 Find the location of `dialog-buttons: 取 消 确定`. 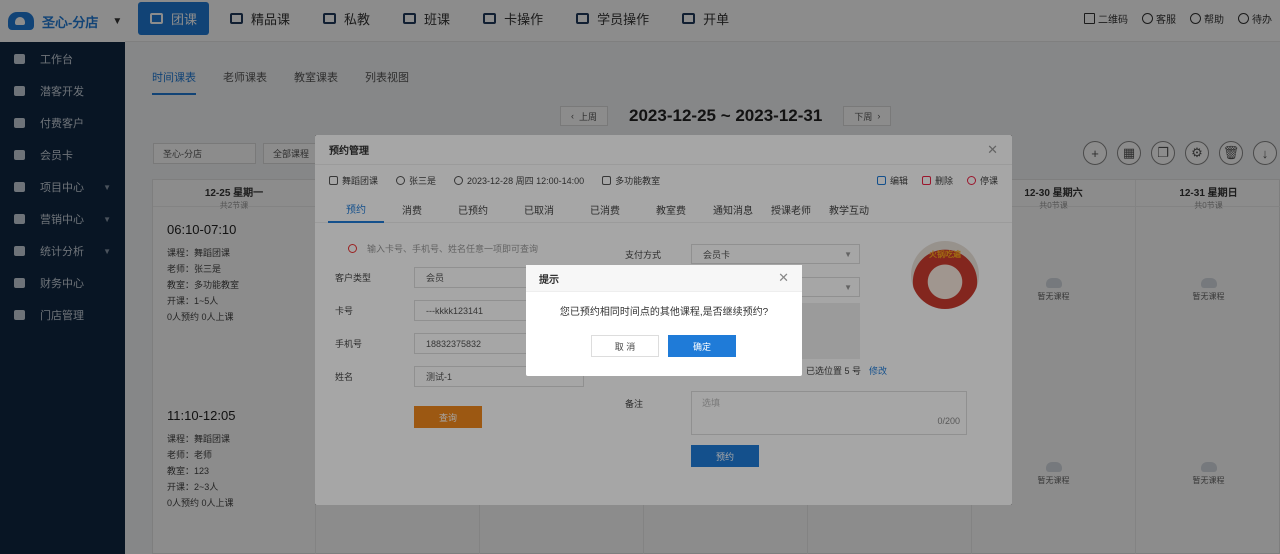

dialog-buttons: 取 消 确定 is located at coordinates (668, 346).